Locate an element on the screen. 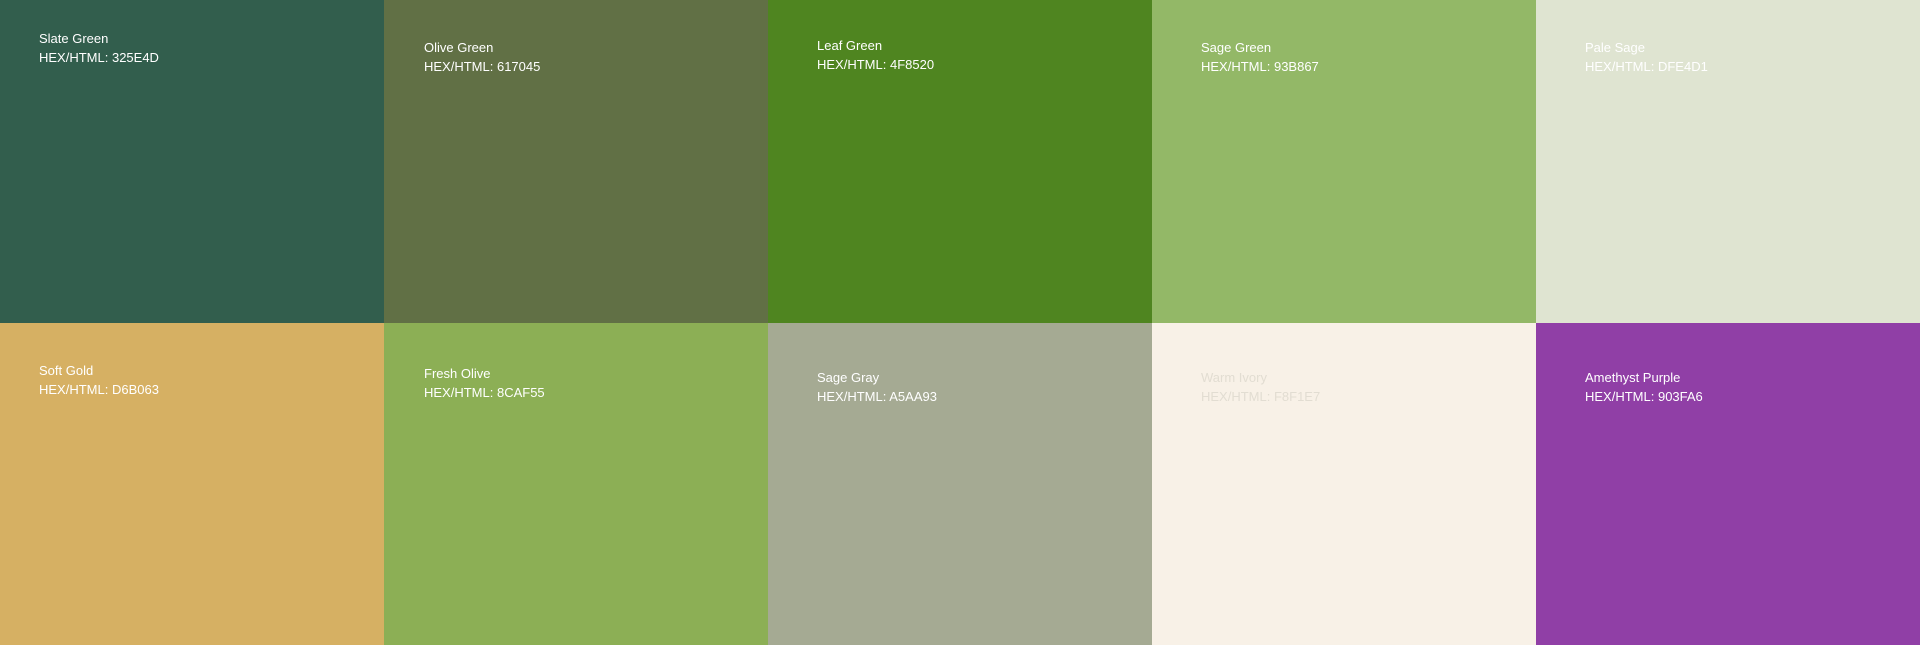 The width and height of the screenshot is (1920, 645). swatch-hex: HEX/HTML: 93B867 is located at coordinates (1260, 66).